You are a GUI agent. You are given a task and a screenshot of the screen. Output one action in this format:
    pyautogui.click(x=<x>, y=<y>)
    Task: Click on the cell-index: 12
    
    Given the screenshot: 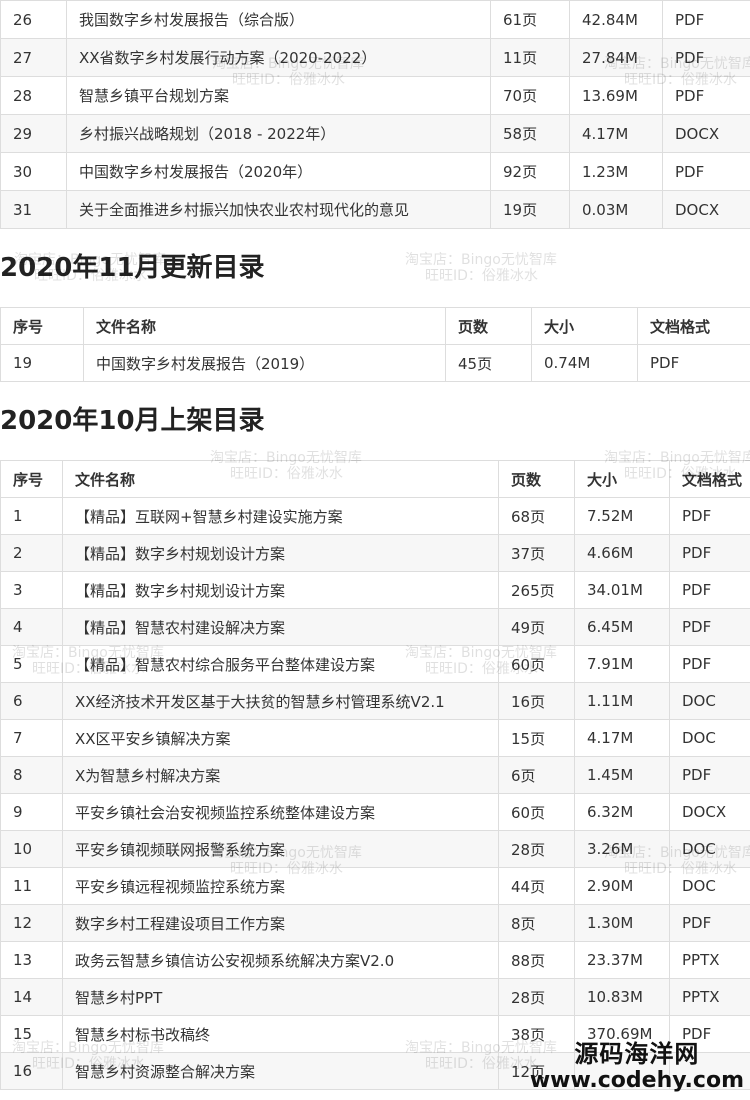 What is the action you would take?
    pyautogui.click(x=31, y=923)
    